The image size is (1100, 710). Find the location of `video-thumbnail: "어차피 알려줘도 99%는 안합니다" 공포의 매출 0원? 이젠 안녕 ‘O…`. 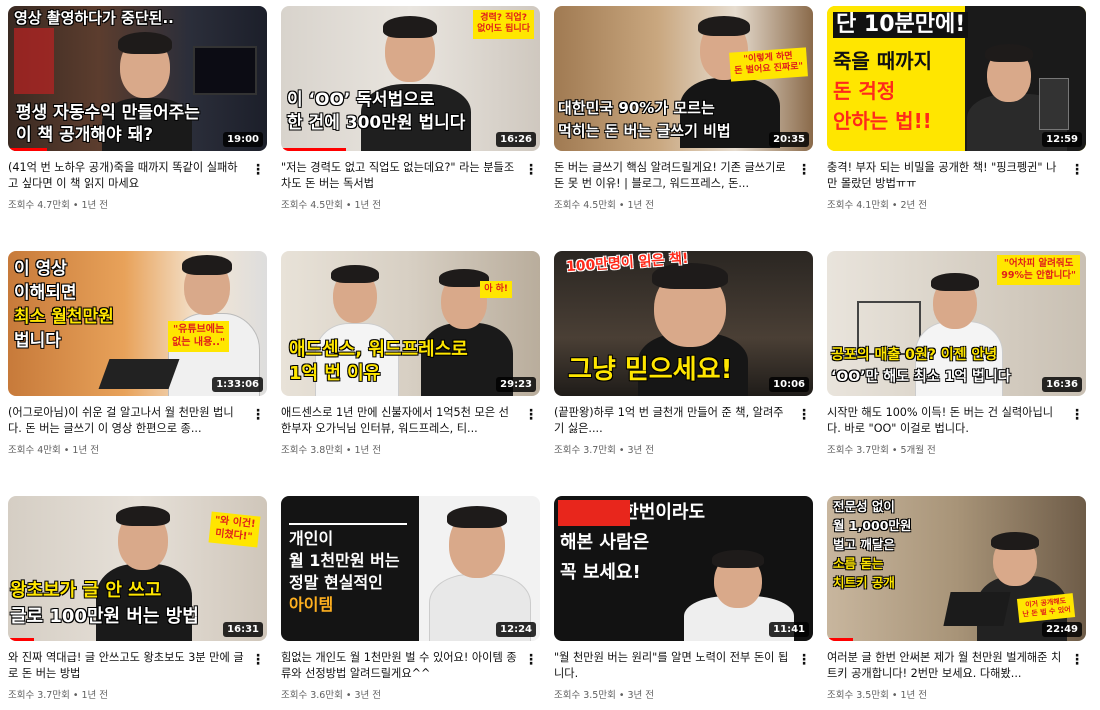

video-thumbnail: "어차피 알려줘도 99%는 안합니다" 공포의 매출 0원? 이젠 안녕 ‘O… is located at coordinates (956, 323).